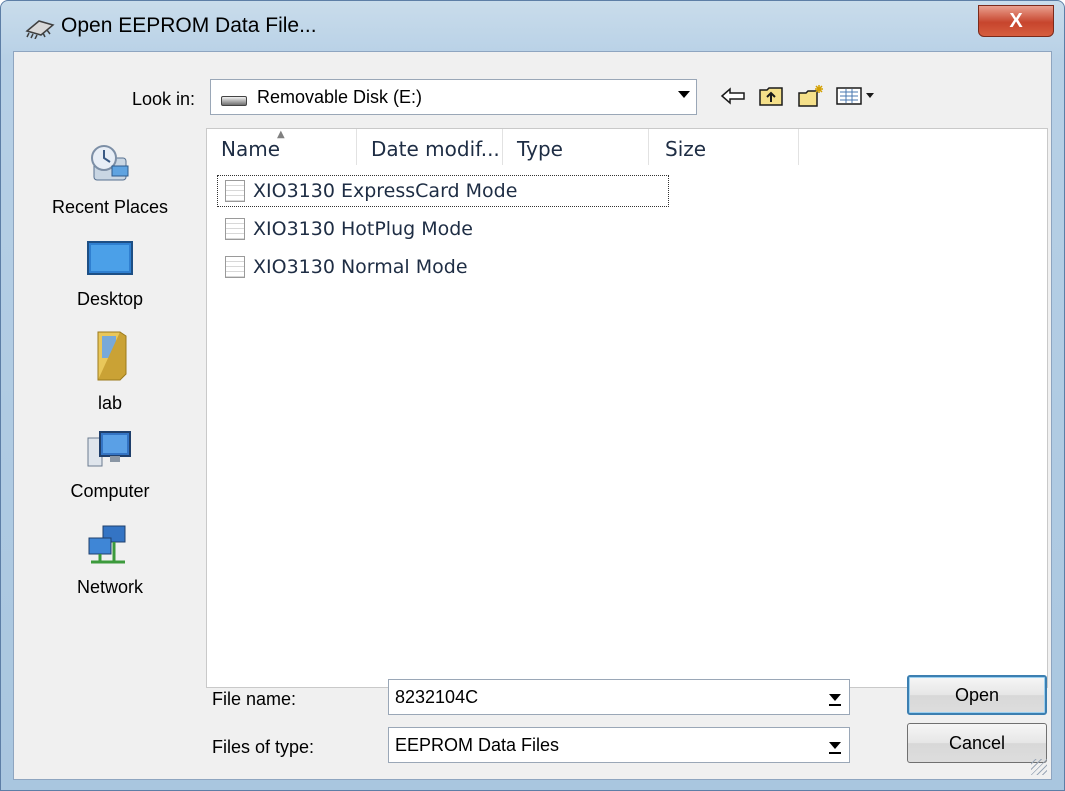 This screenshot has height=791, width=1065. I want to click on chip-icon, so click(40, 29).